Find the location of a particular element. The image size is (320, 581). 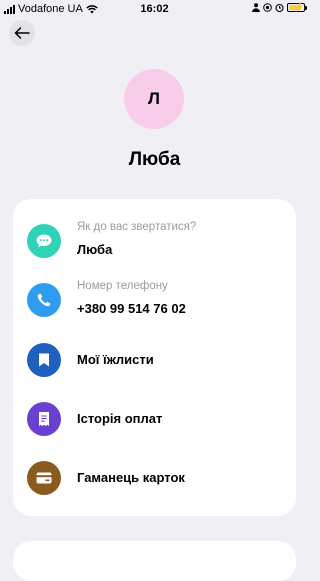

alarm-icon is located at coordinates (279, 7).